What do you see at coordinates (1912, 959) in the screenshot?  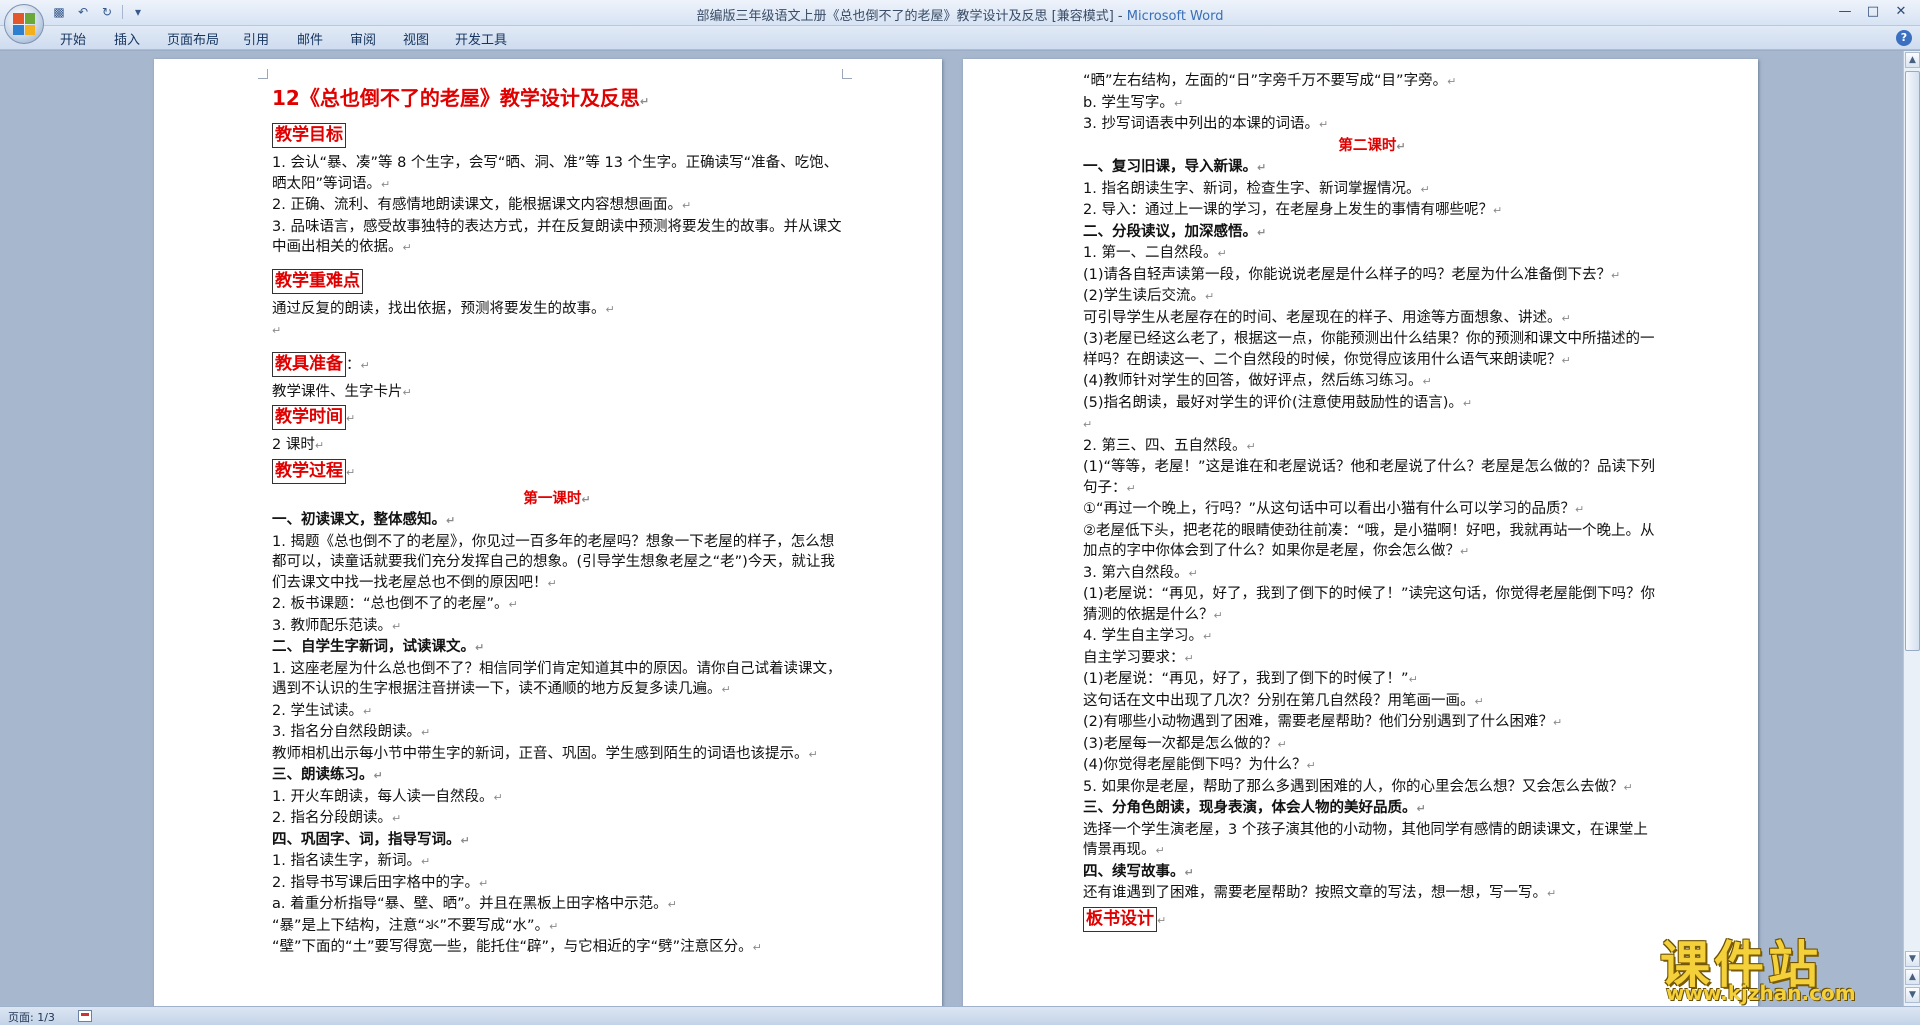 I see `scroll-down-icon: ▼` at bounding box center [1912, 959].